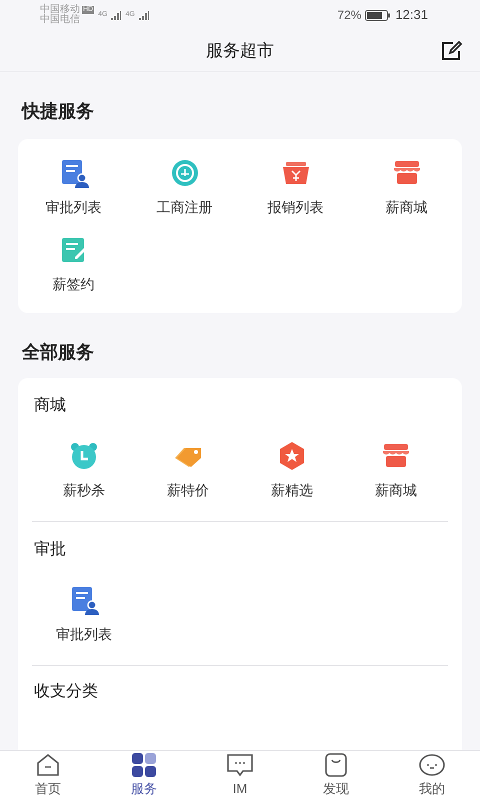 The image size is (480, 800). I want to click on service-label: 薪秒杀, so click(84, 490).